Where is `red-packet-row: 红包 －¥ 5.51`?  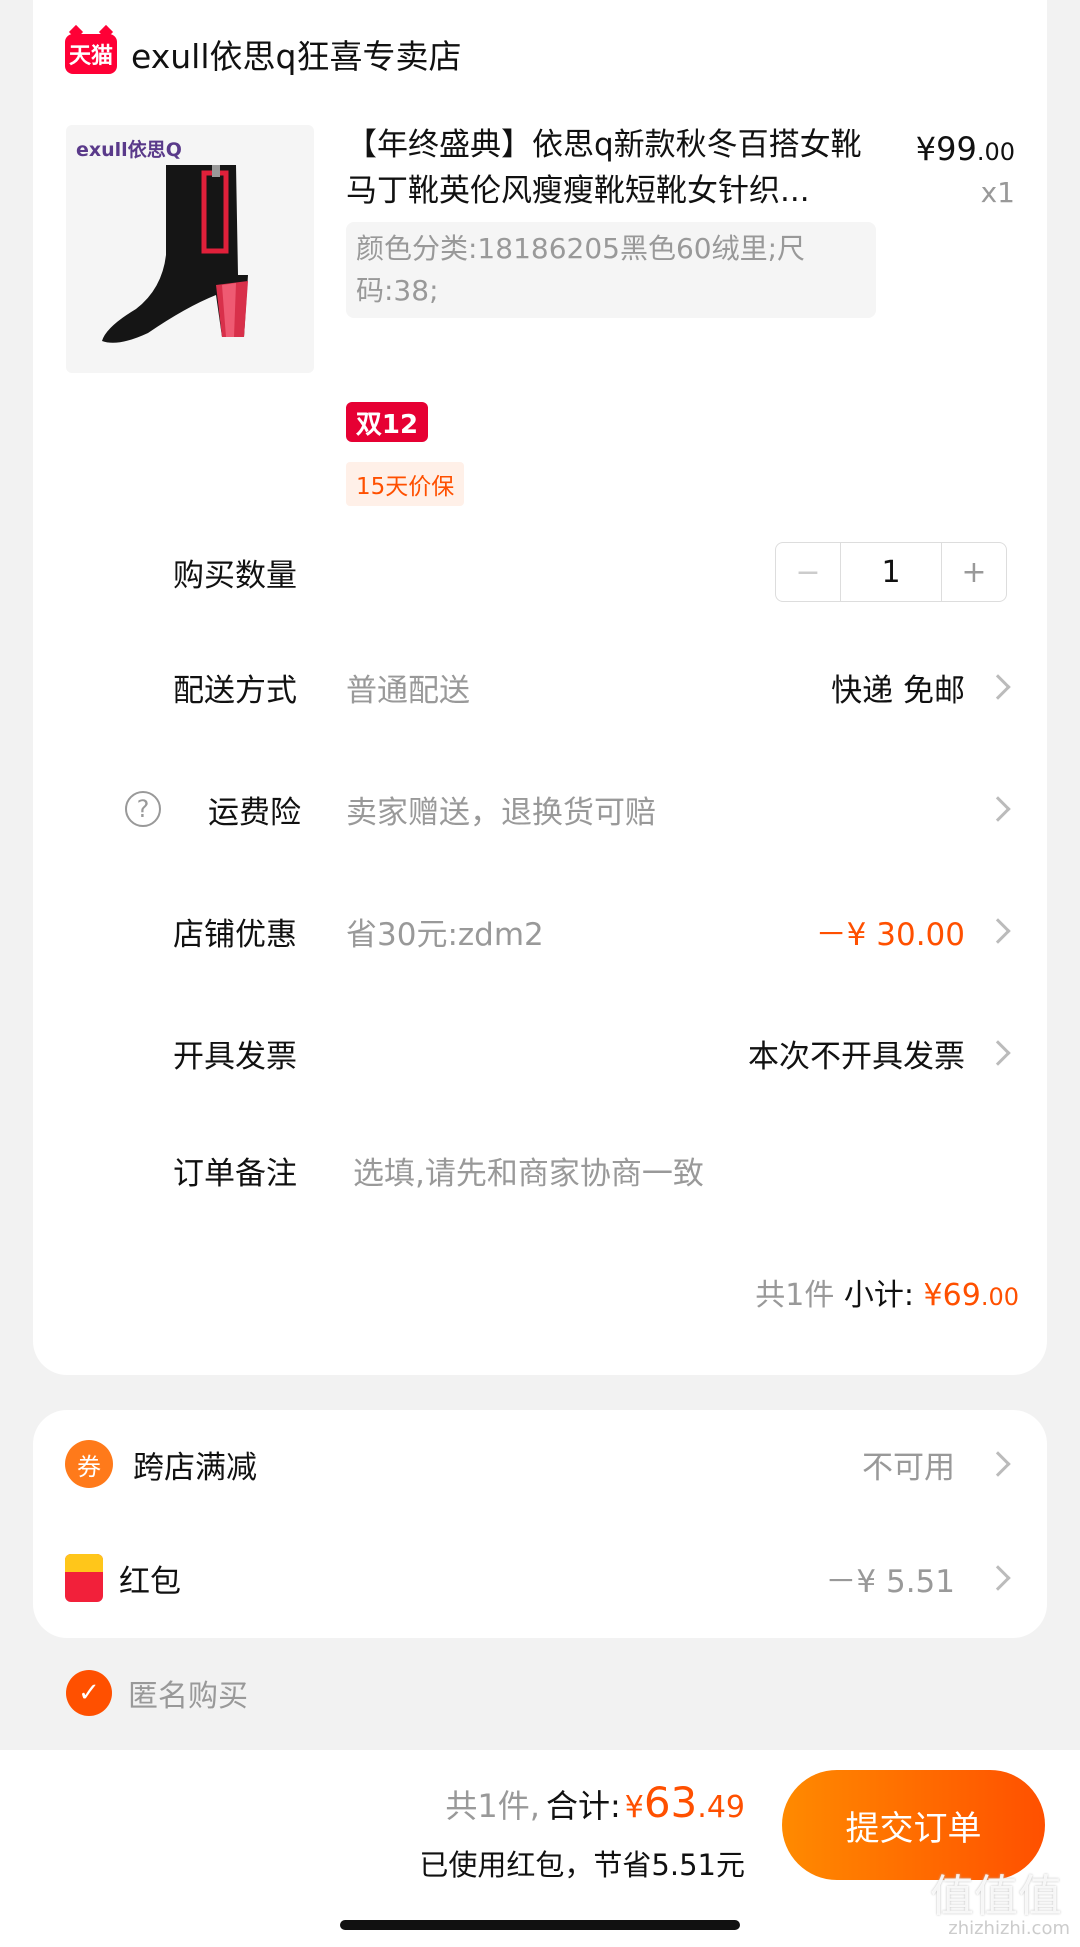 red-packet-row: 红包 －¥ 5.51 is located at coordinates (540, 1578).